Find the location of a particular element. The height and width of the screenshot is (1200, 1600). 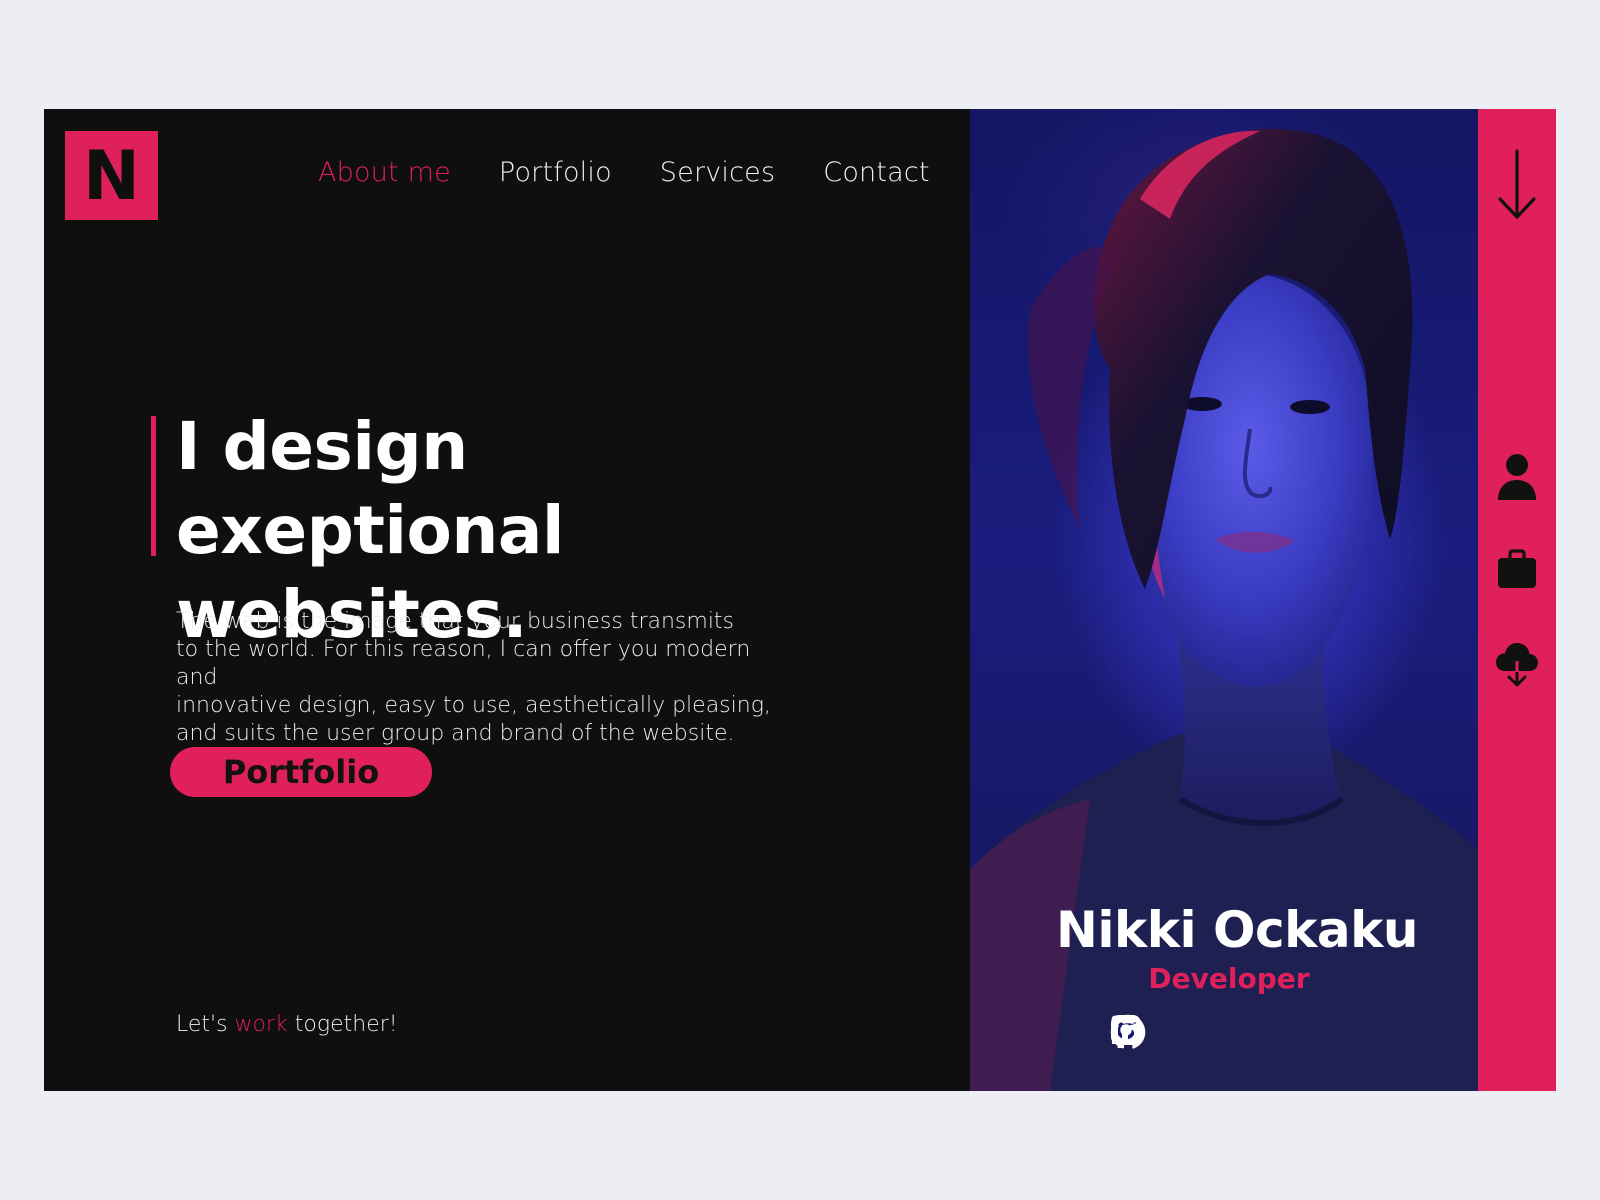

side-rail is located at coordinates (1517, 600).